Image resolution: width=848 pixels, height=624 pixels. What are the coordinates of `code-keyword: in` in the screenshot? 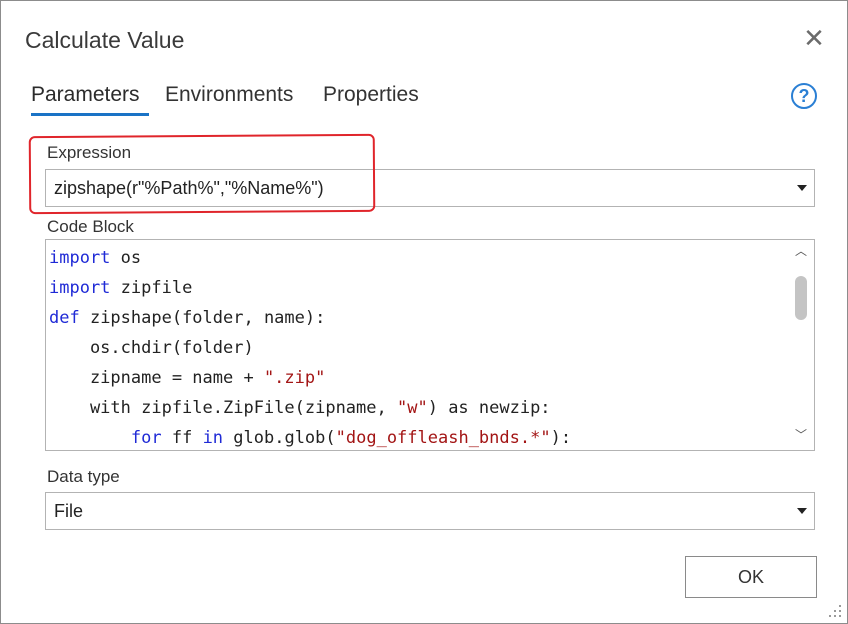 It's located at (213, 438).